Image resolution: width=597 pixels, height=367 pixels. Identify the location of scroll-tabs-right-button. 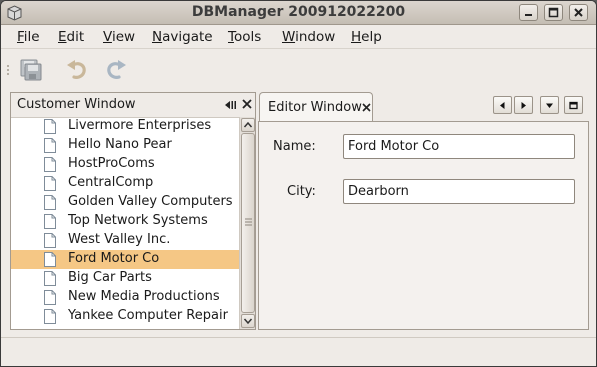
(523, 105).